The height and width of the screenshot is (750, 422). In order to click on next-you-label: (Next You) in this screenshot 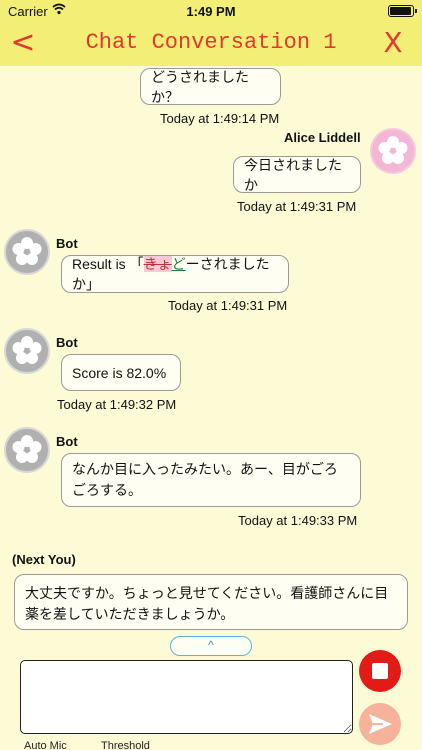, I will do `click(44, 559)`.